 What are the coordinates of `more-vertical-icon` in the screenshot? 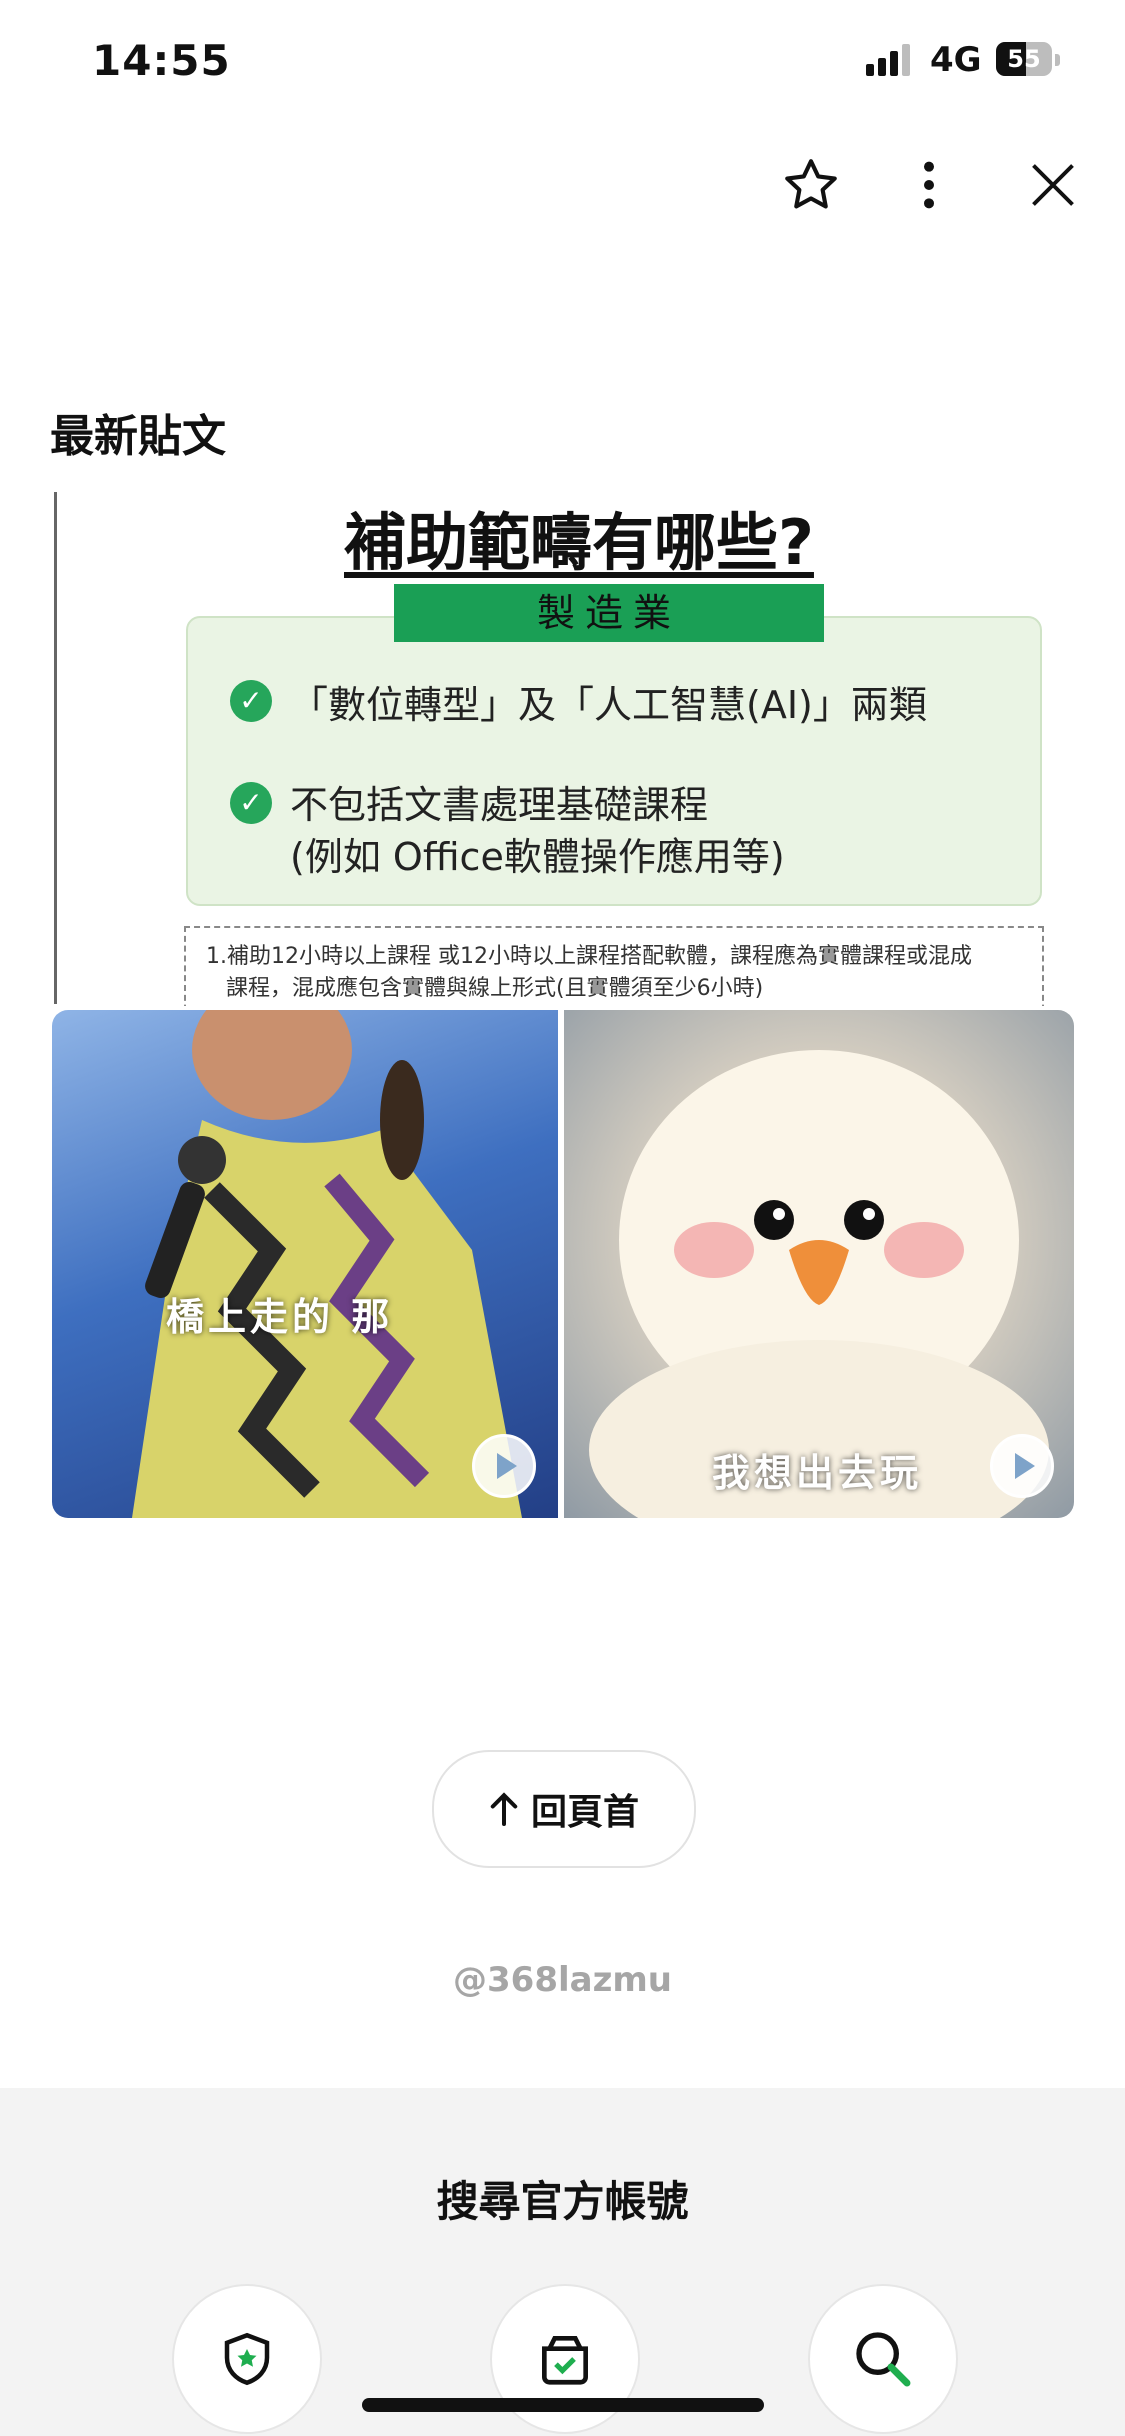 It's located at (929, 185).